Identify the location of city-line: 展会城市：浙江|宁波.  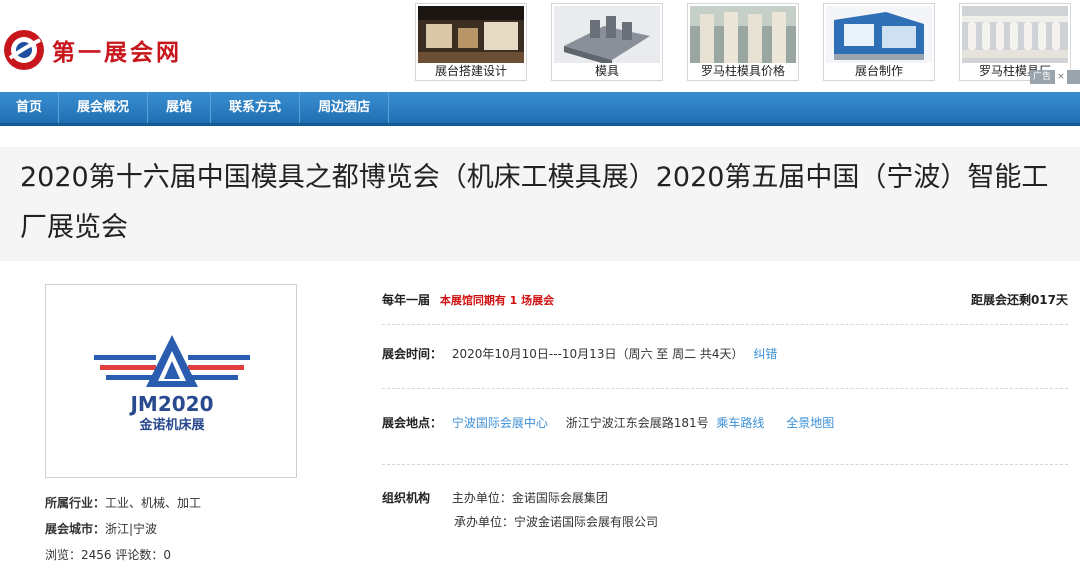
(101, 528).